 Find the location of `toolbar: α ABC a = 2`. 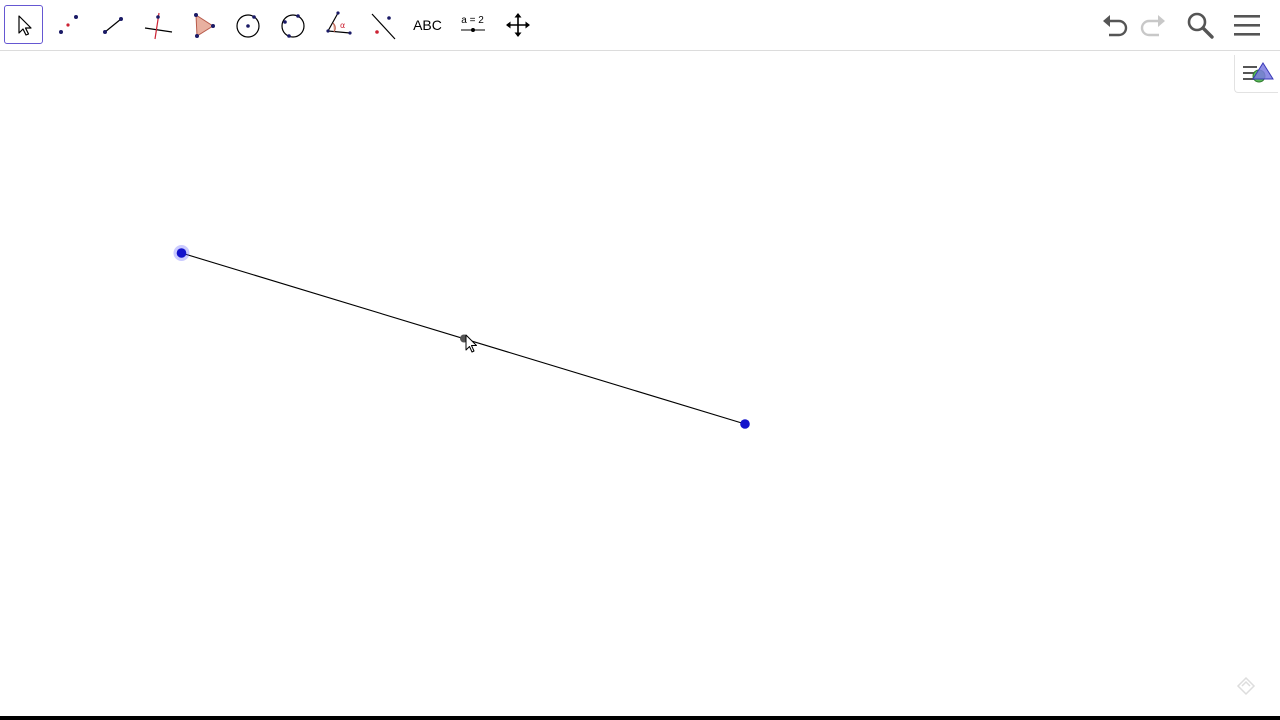

toolbar: α ABC a = 2 is located at coordinates (640, 25).